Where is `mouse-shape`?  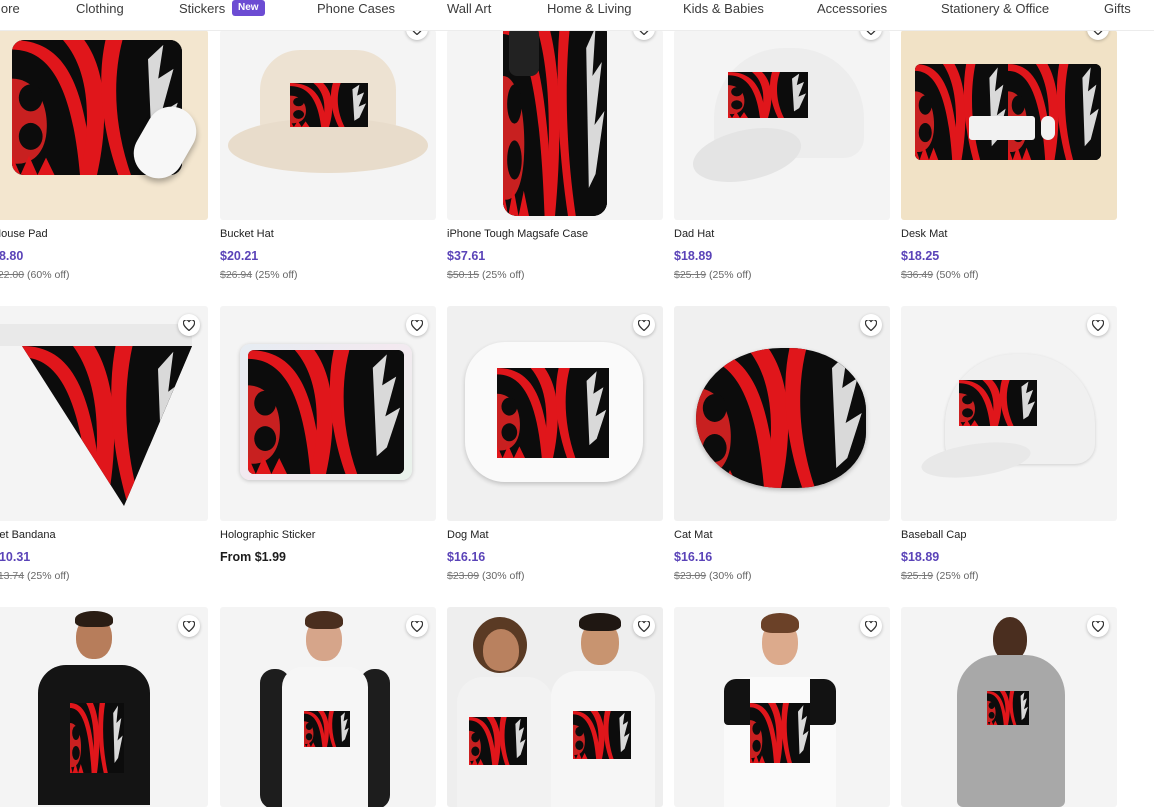 mouse-shape is located at coordinates (1048, 128).